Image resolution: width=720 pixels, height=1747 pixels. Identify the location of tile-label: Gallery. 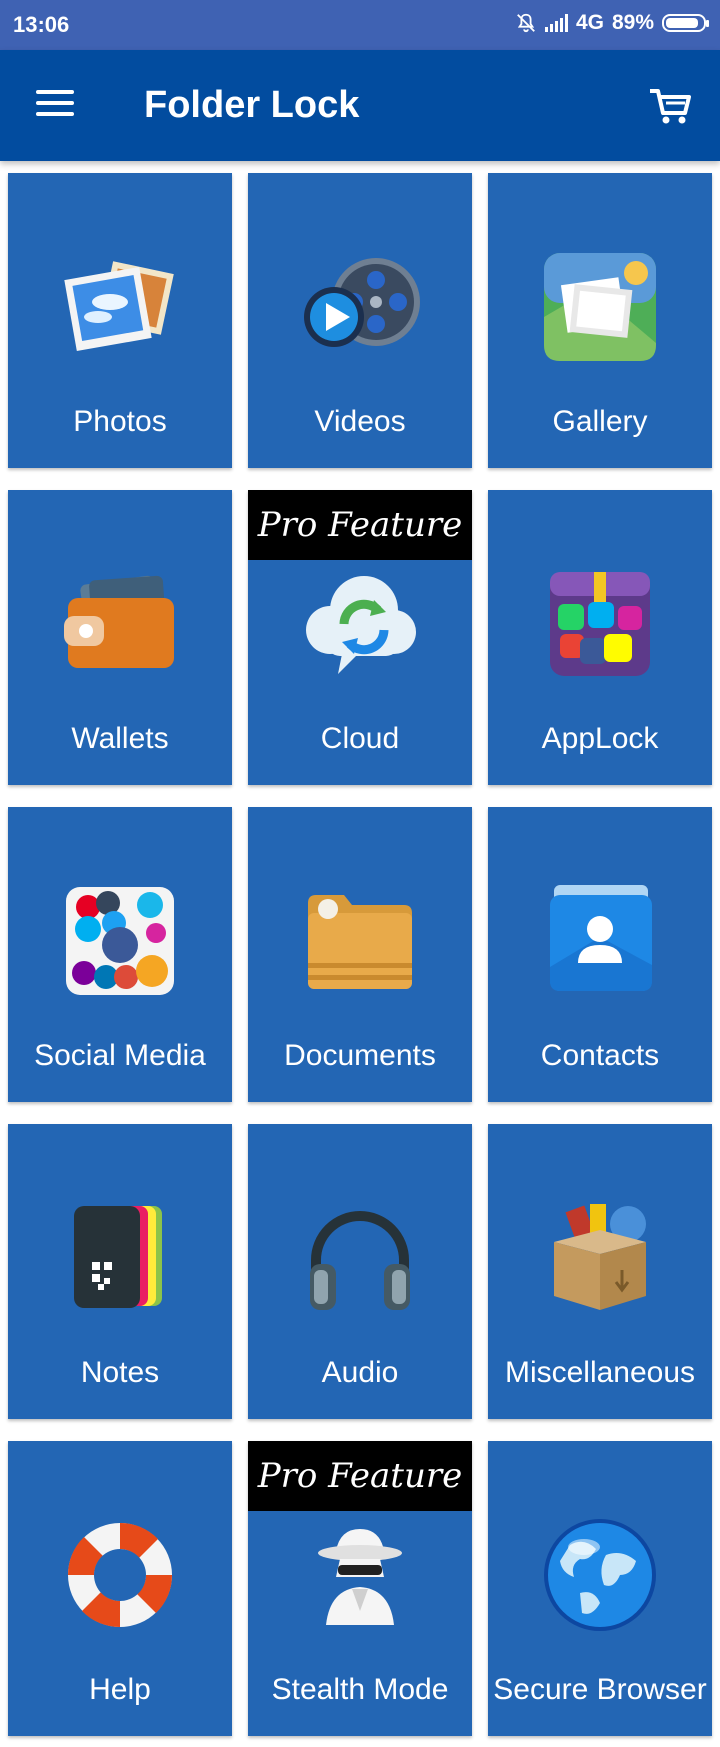
(600, 421).